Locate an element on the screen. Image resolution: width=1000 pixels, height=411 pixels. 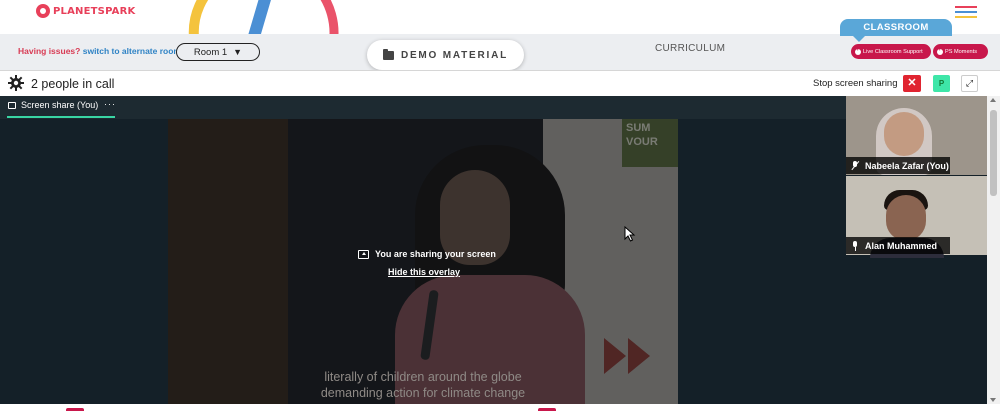
classroom-tab-pointer is located at coordinates (859, 39).